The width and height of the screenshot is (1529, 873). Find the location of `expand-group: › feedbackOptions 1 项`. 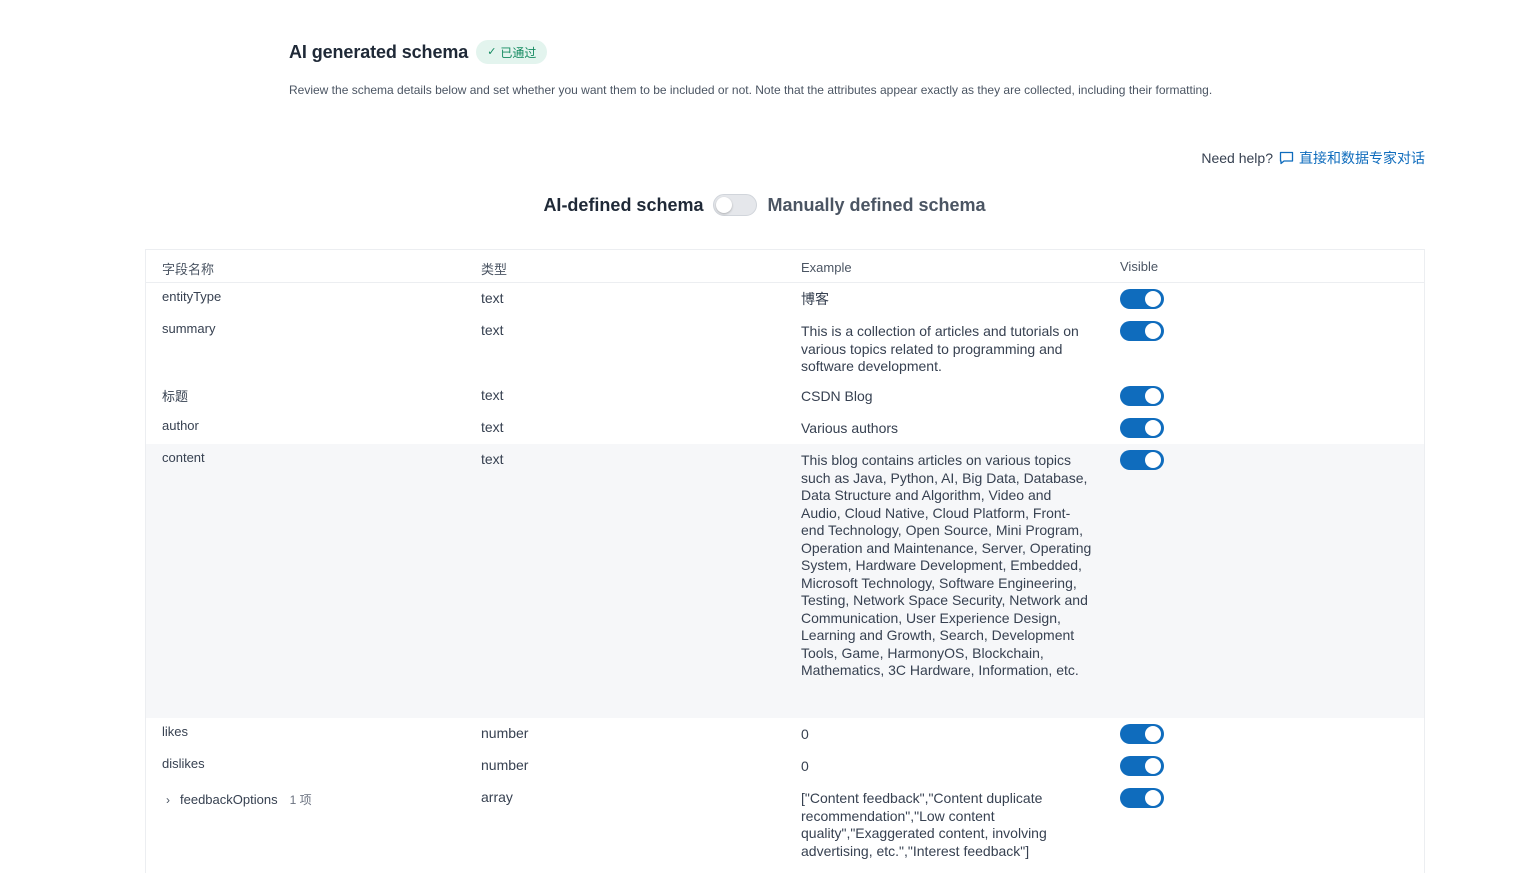

expand-group: › feedbackOptions 1 项 is located at coordinates (237, 799).